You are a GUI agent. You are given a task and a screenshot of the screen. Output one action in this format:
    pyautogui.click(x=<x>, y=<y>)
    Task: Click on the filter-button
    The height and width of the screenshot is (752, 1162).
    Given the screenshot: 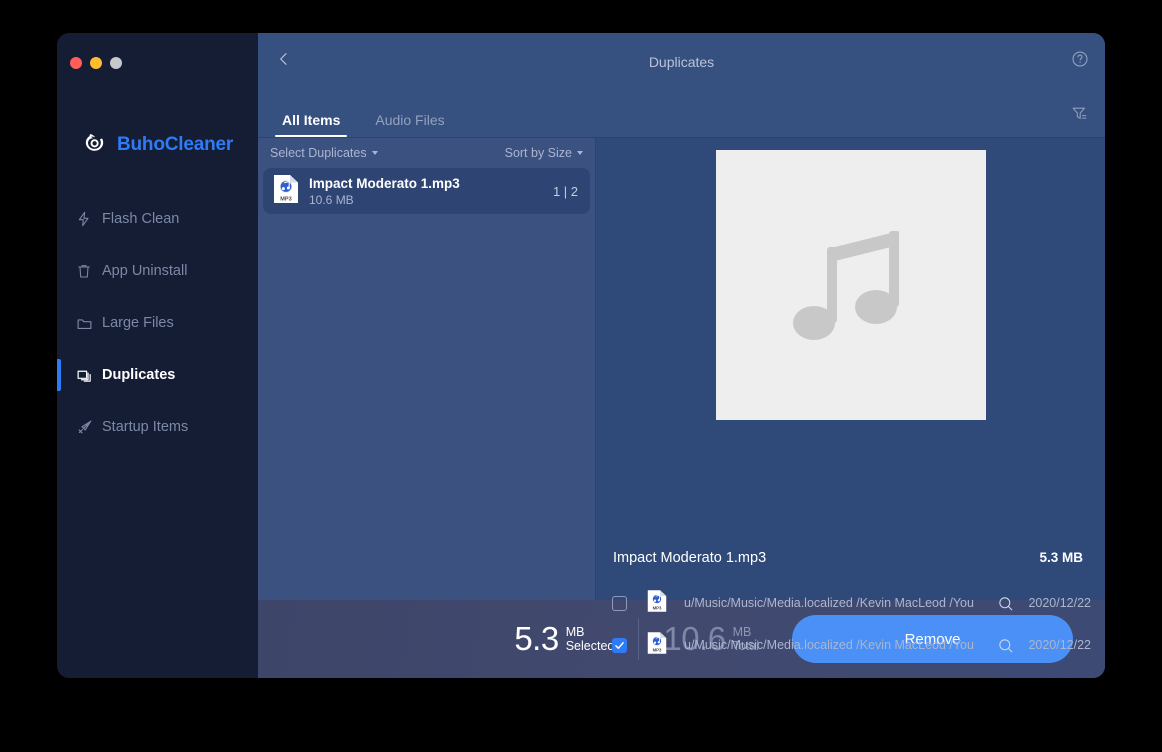 What is the action you would take?
    pyautogui.click(x=1079, y=116)
    